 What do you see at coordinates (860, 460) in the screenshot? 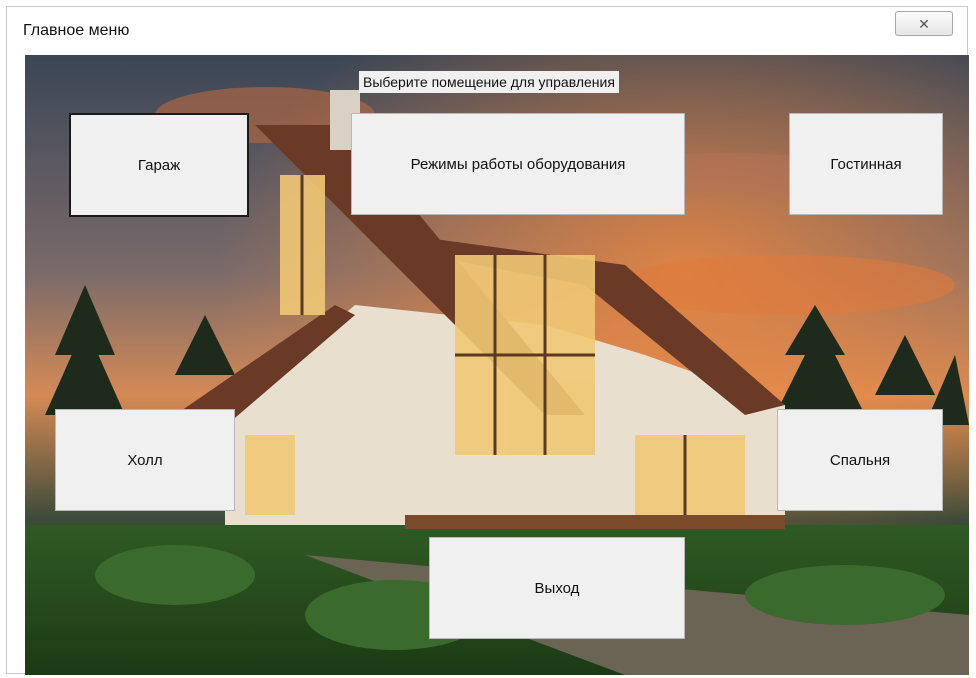
I see `bedroom-button: Спальня` at bounding box center [860, 460].